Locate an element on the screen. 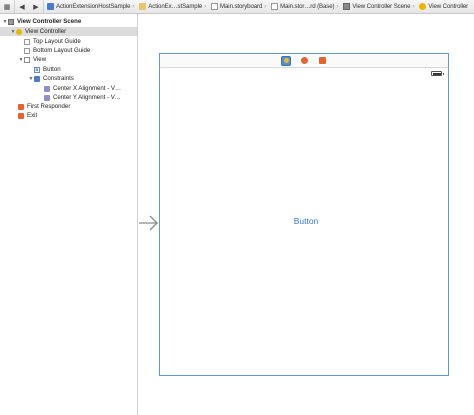  breadcrumb-scene: View Controller Scene › is located at coordinates (378, 6).